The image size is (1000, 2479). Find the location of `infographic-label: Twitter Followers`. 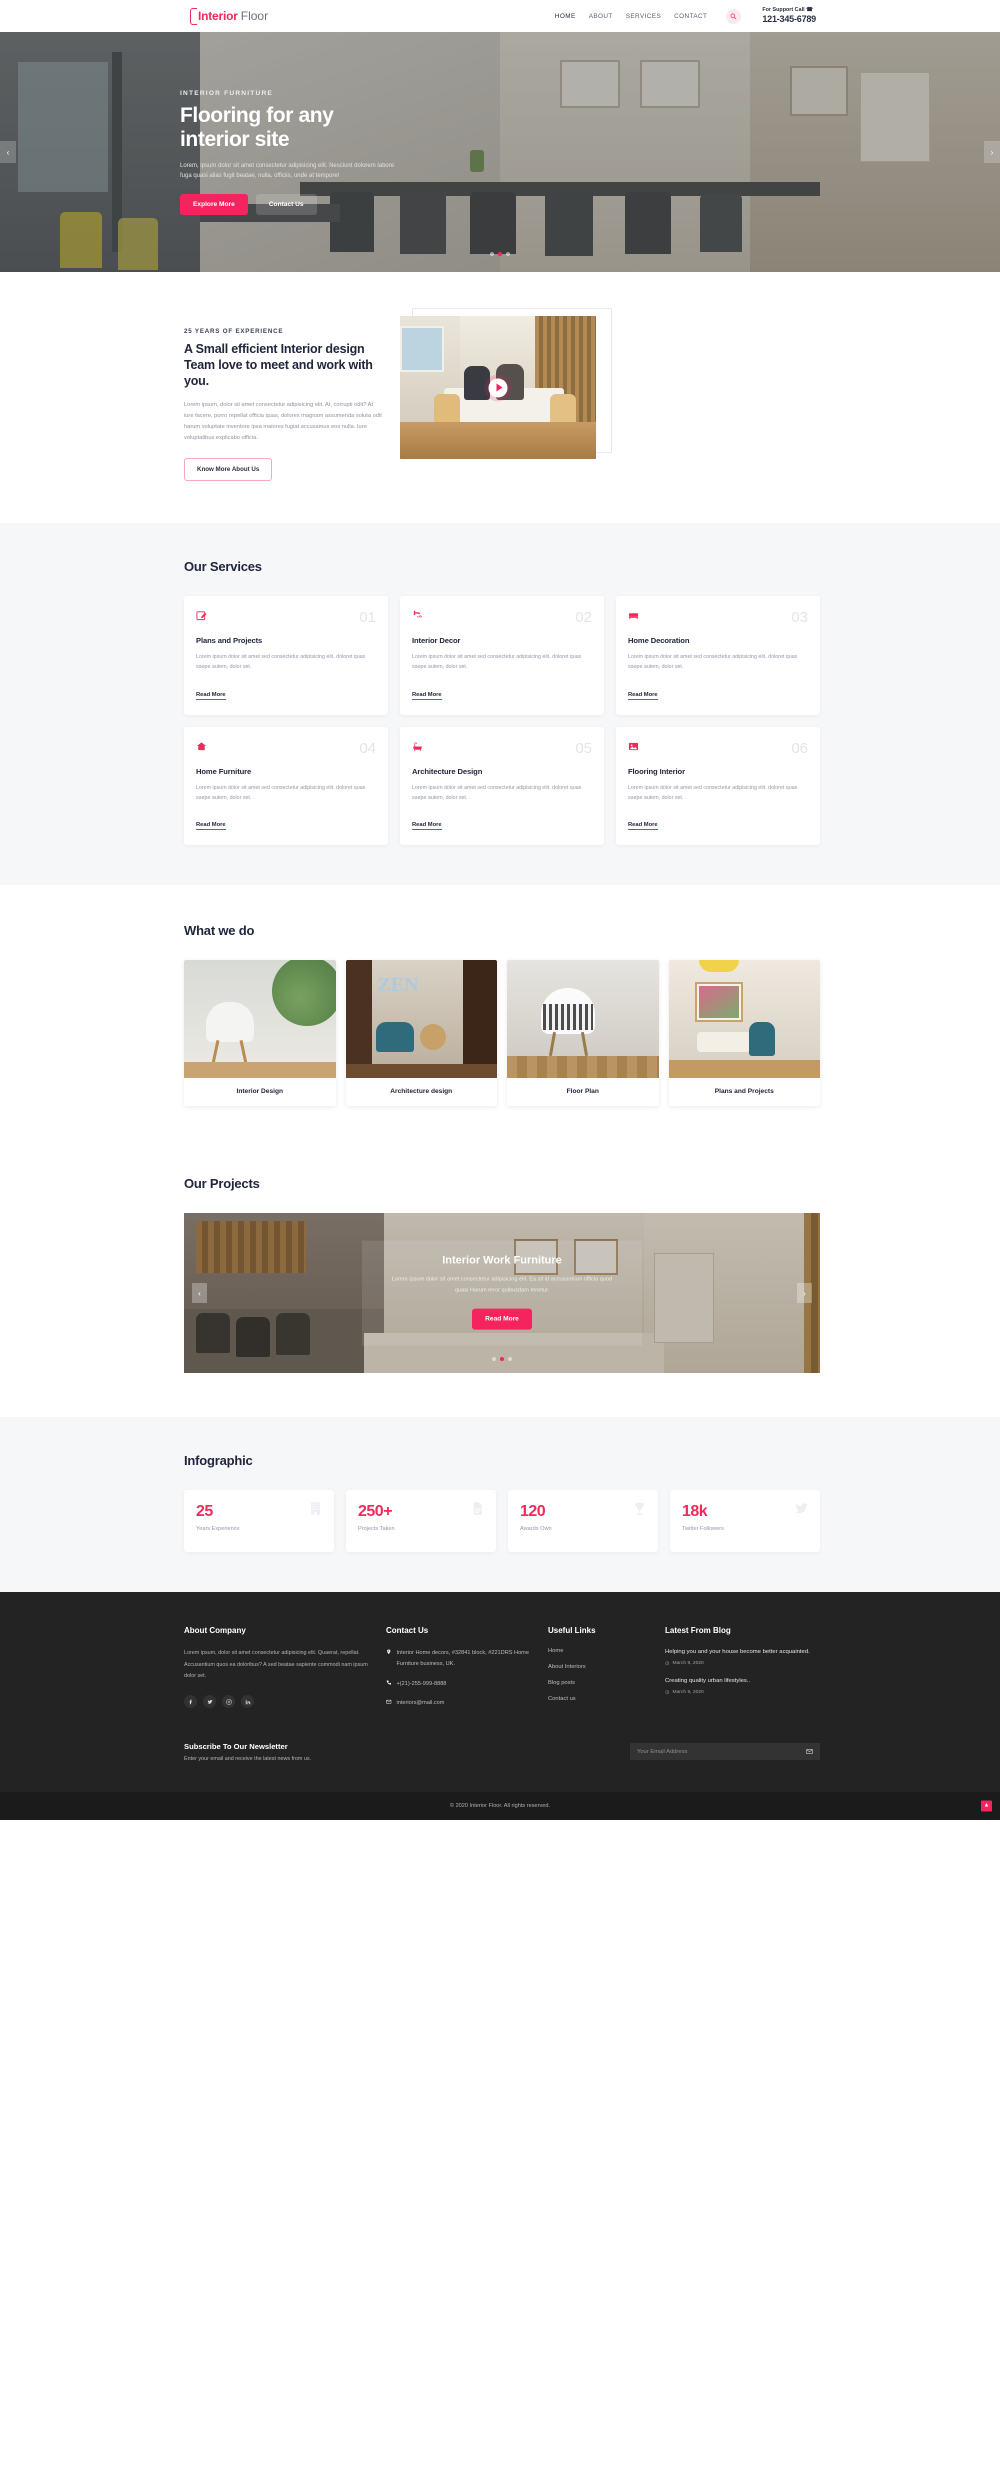

infographic-label: Twitter Followers is located at coordinates (703, 1529).